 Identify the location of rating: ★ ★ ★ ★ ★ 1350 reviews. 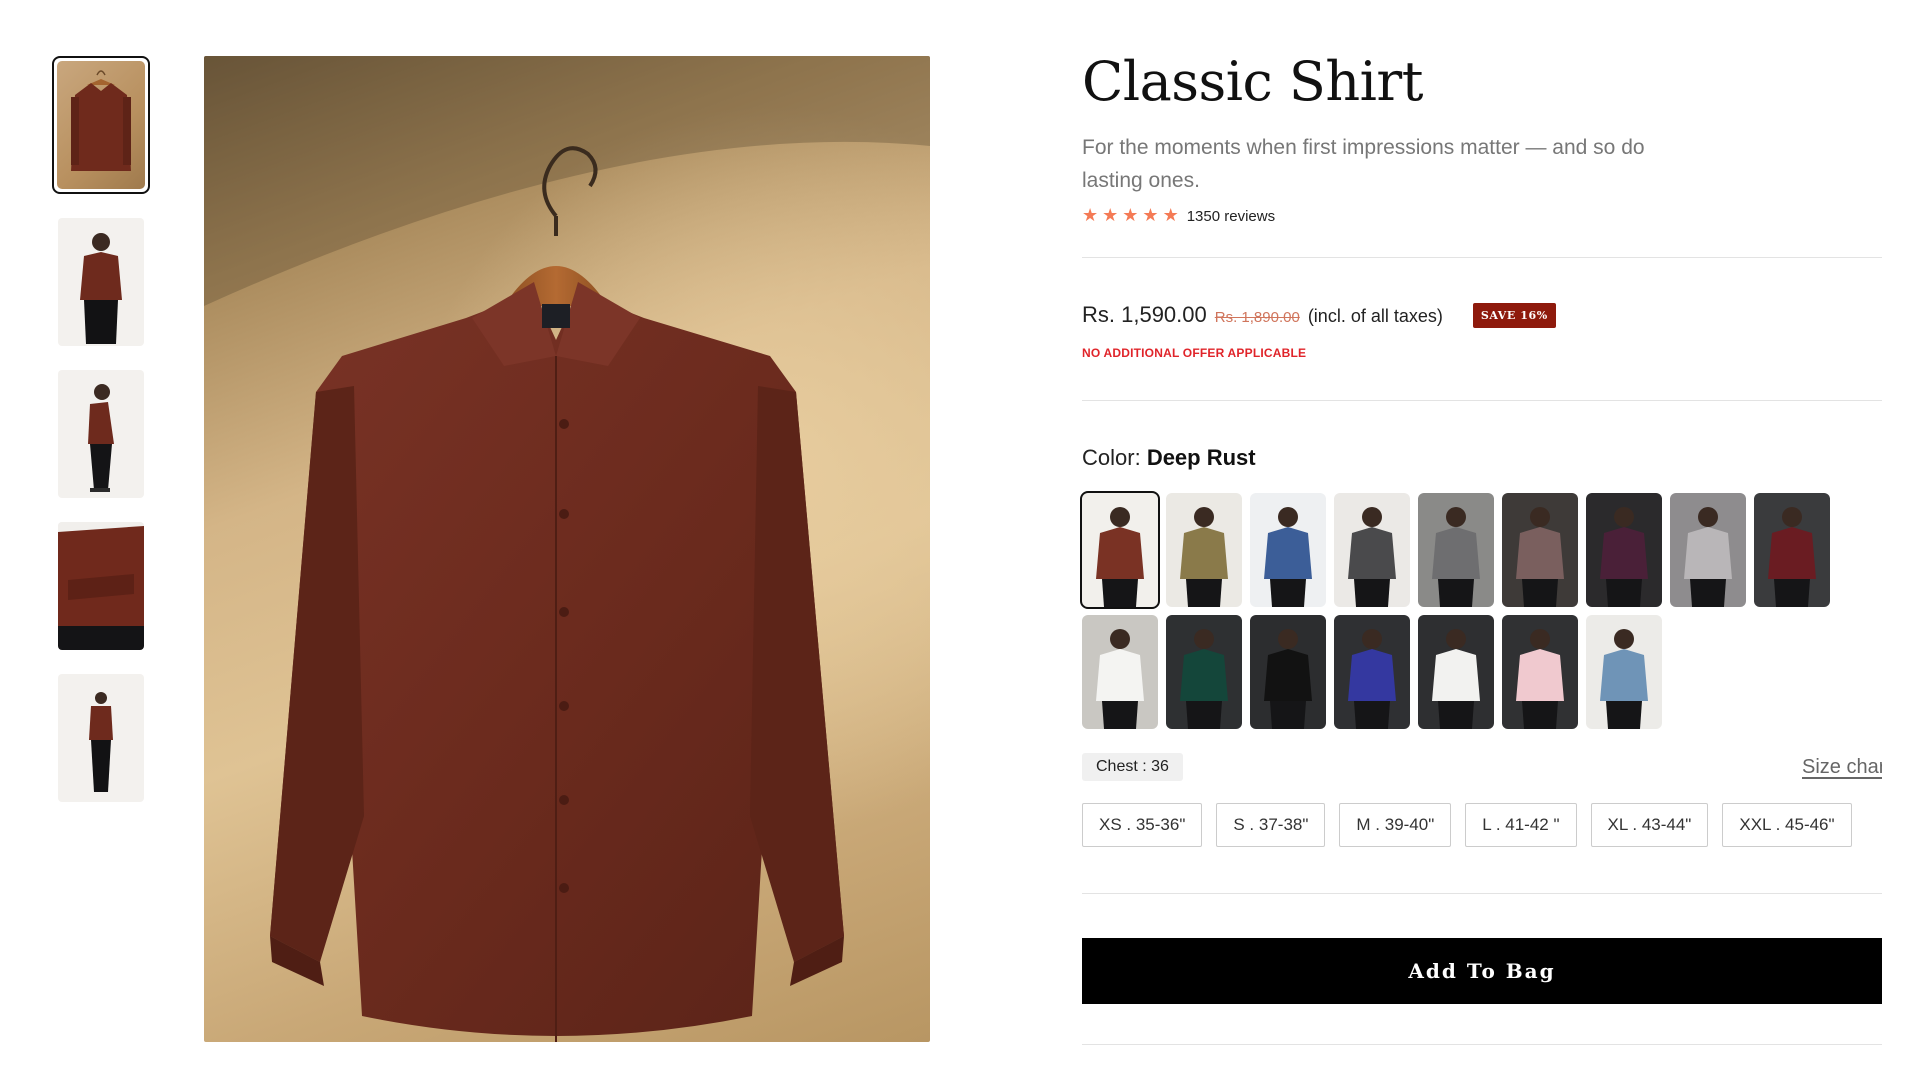
(1482, 216).